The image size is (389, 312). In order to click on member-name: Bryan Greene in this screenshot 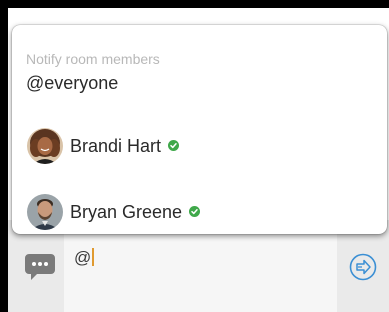, I will do `click(135, 212)`.